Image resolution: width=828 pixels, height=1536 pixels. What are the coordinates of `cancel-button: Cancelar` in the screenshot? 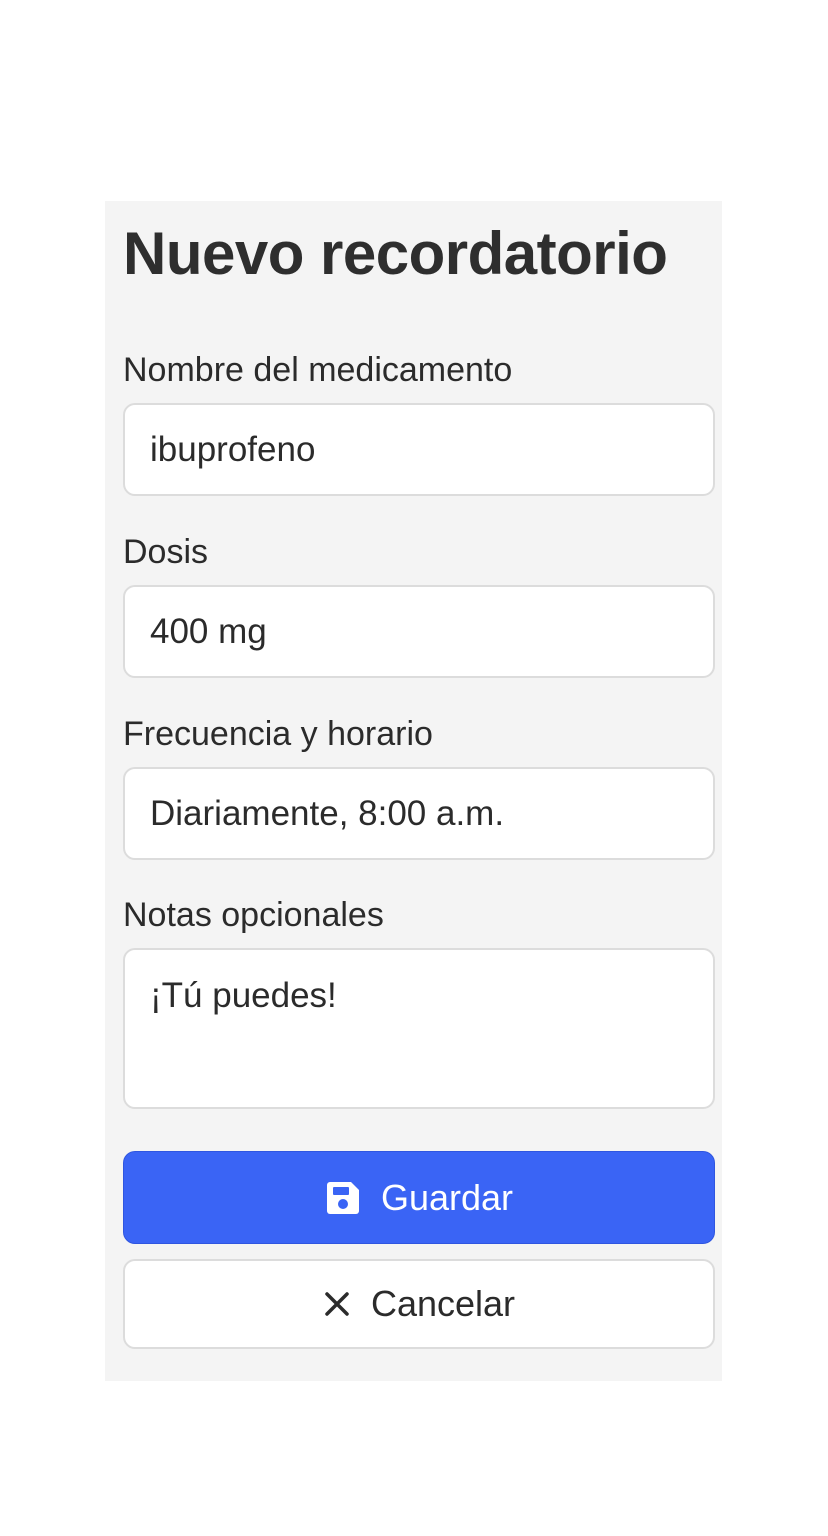 It's located at (419, 1304).